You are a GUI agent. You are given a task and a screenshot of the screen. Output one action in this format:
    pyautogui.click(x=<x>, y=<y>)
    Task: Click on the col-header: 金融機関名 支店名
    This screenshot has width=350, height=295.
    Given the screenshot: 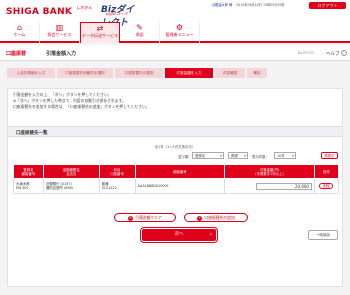 What is the action you would take?
    pyautogui.click(x=71, y=171)
    